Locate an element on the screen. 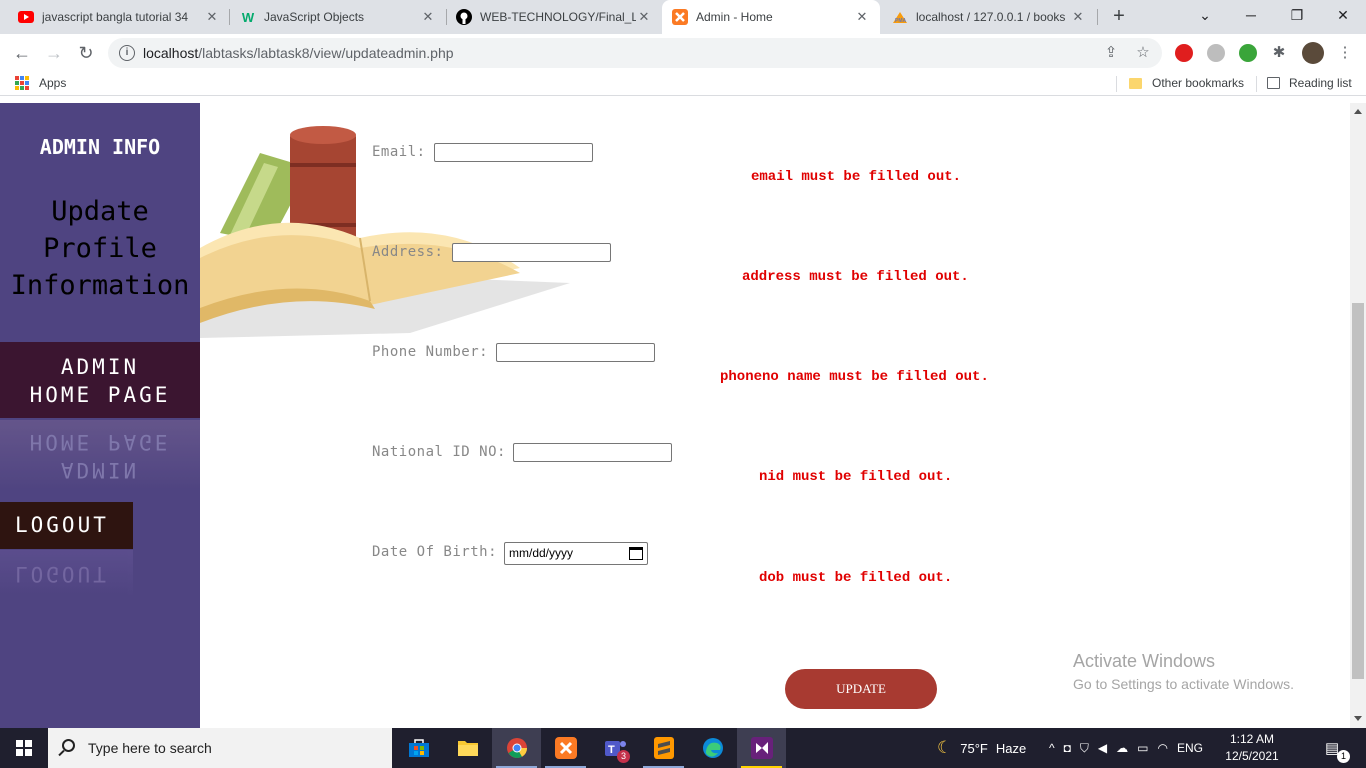  store-app-icon is located at coordinates (418, 748).